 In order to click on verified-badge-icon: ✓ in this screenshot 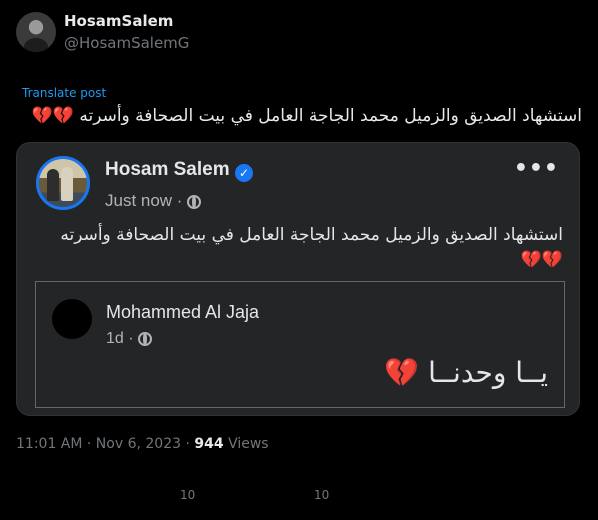, I will do `click(244, 173)`.